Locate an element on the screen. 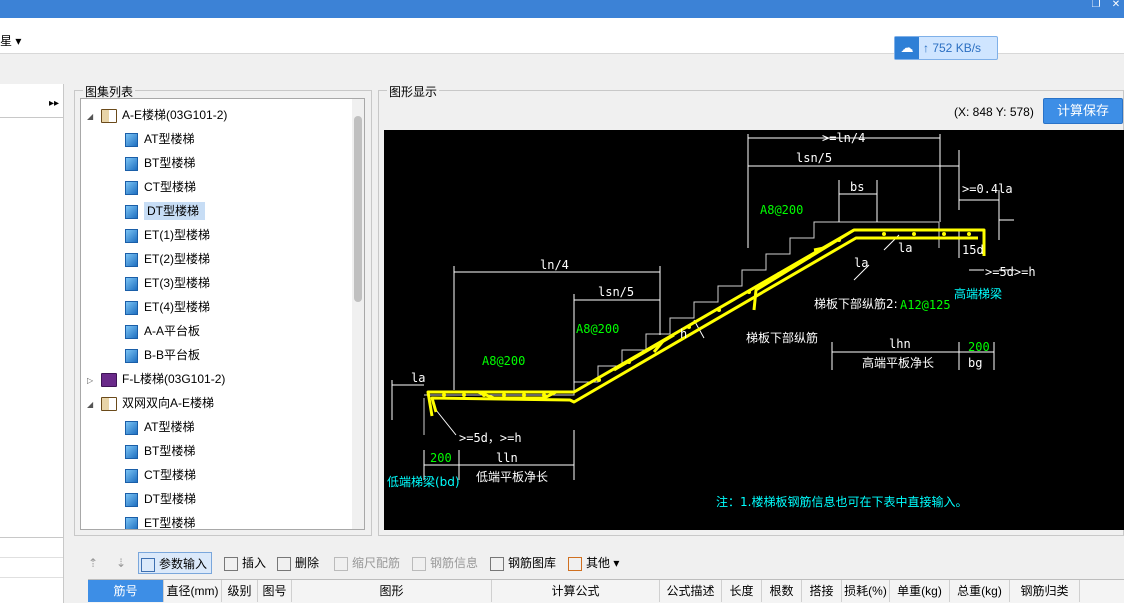  tree-node-label: AT型楼梯 is located at coordinates (169, 427).